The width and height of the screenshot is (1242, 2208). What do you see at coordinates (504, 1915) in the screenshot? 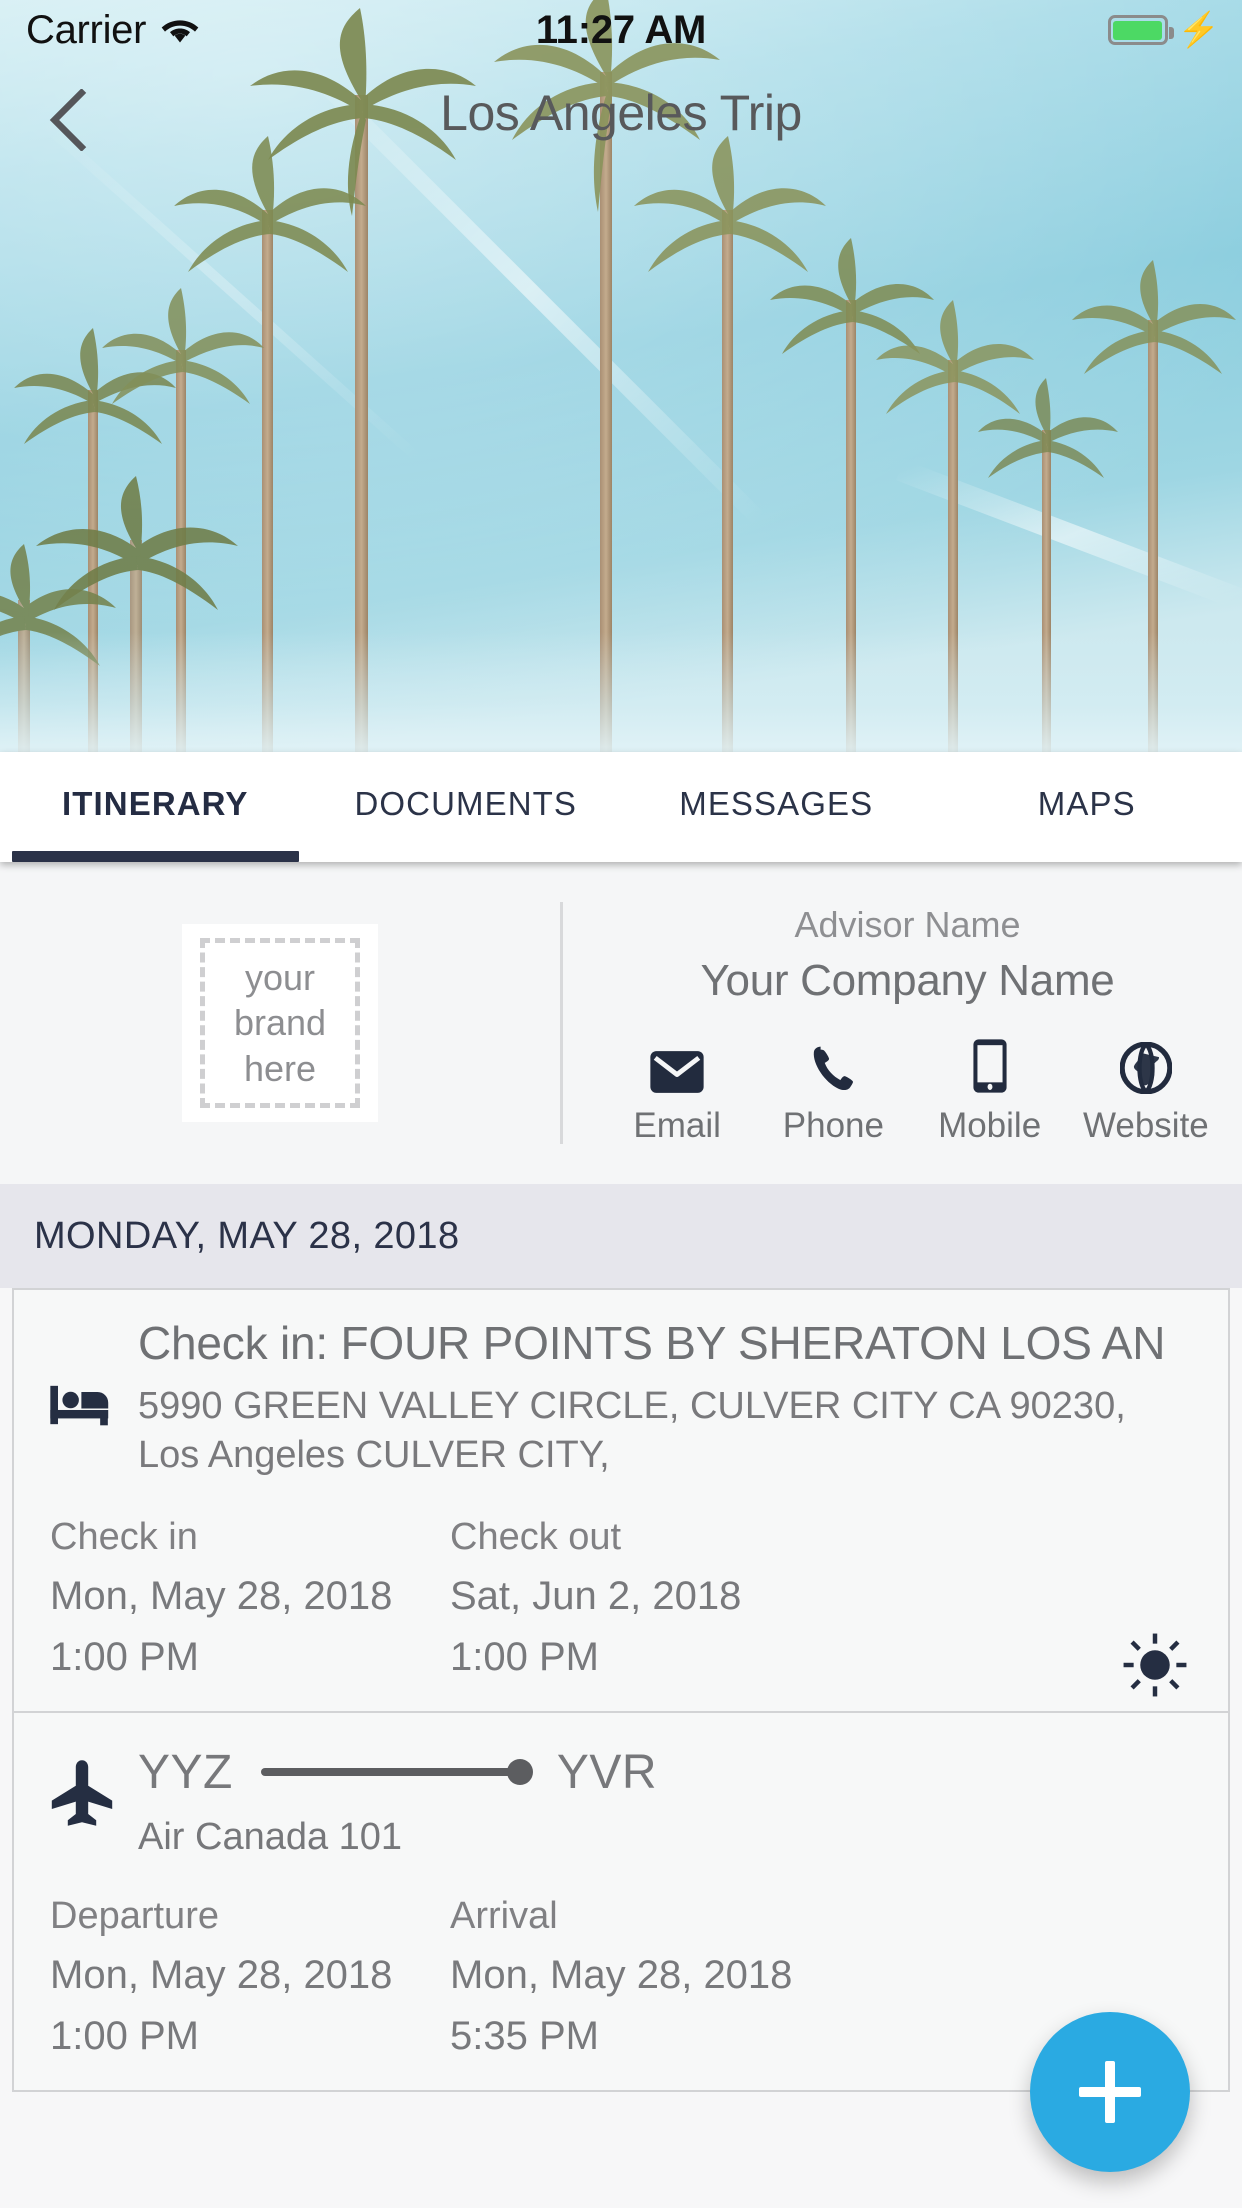
I see `arrival-label: Arrival` at bounding box center [504, 1915].